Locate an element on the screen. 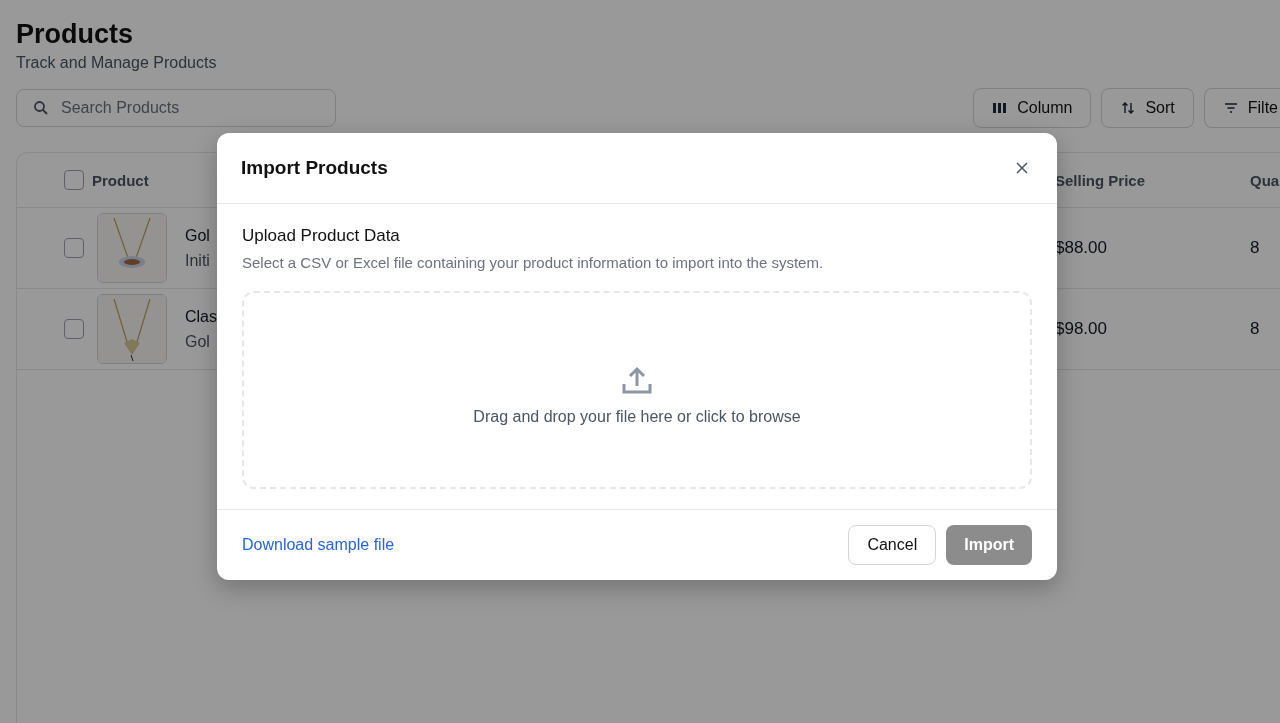 This screenshot has height=723, width=1280. dialog-title: Import Products is located at coordinates (314, 168).